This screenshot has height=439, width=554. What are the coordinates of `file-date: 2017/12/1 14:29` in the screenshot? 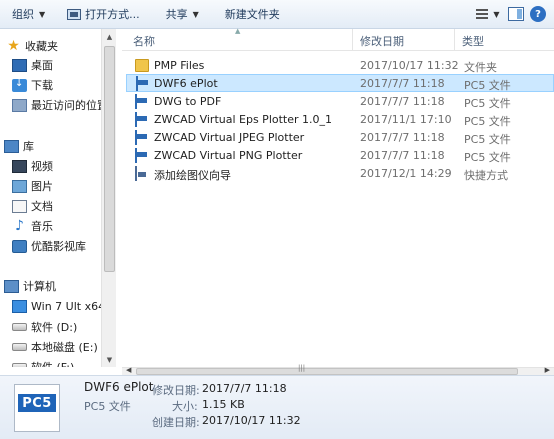 It's located at (406, 173).